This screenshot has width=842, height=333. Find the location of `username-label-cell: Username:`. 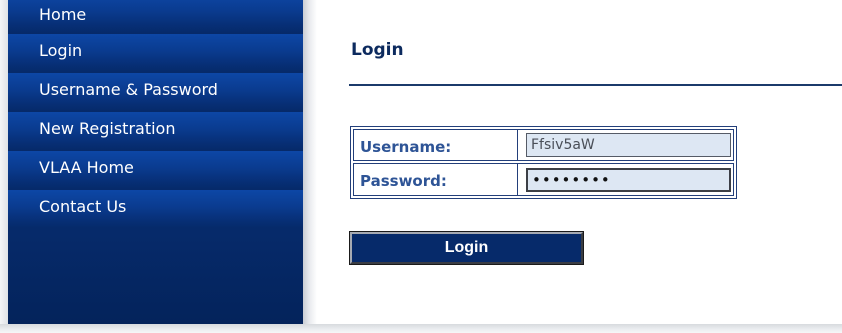

username-label-cell: Username: is located at coordinates (436, 145).